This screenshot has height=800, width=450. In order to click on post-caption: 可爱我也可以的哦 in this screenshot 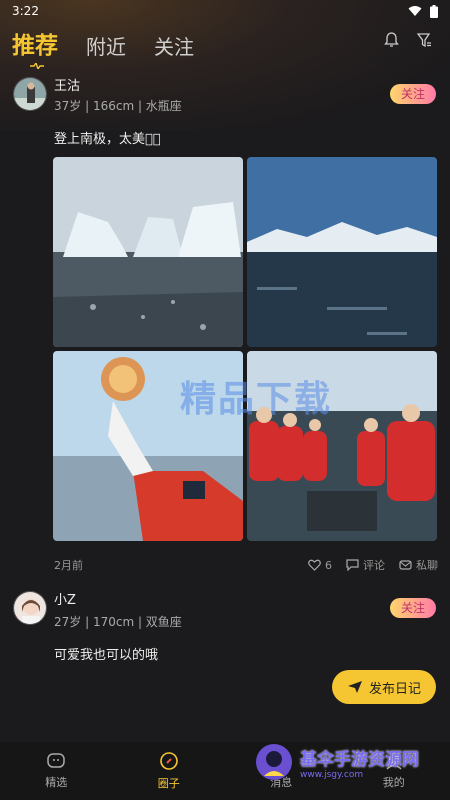, I will do `click(106, 655)`.